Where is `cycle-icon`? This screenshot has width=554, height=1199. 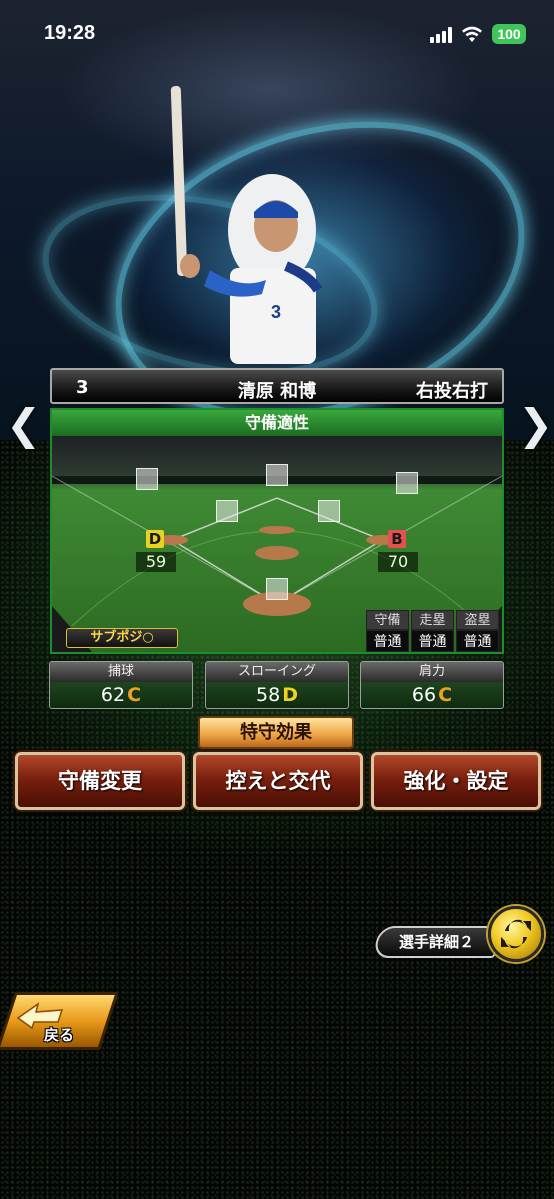 cycle-icon is located at coordinates (516, 934).